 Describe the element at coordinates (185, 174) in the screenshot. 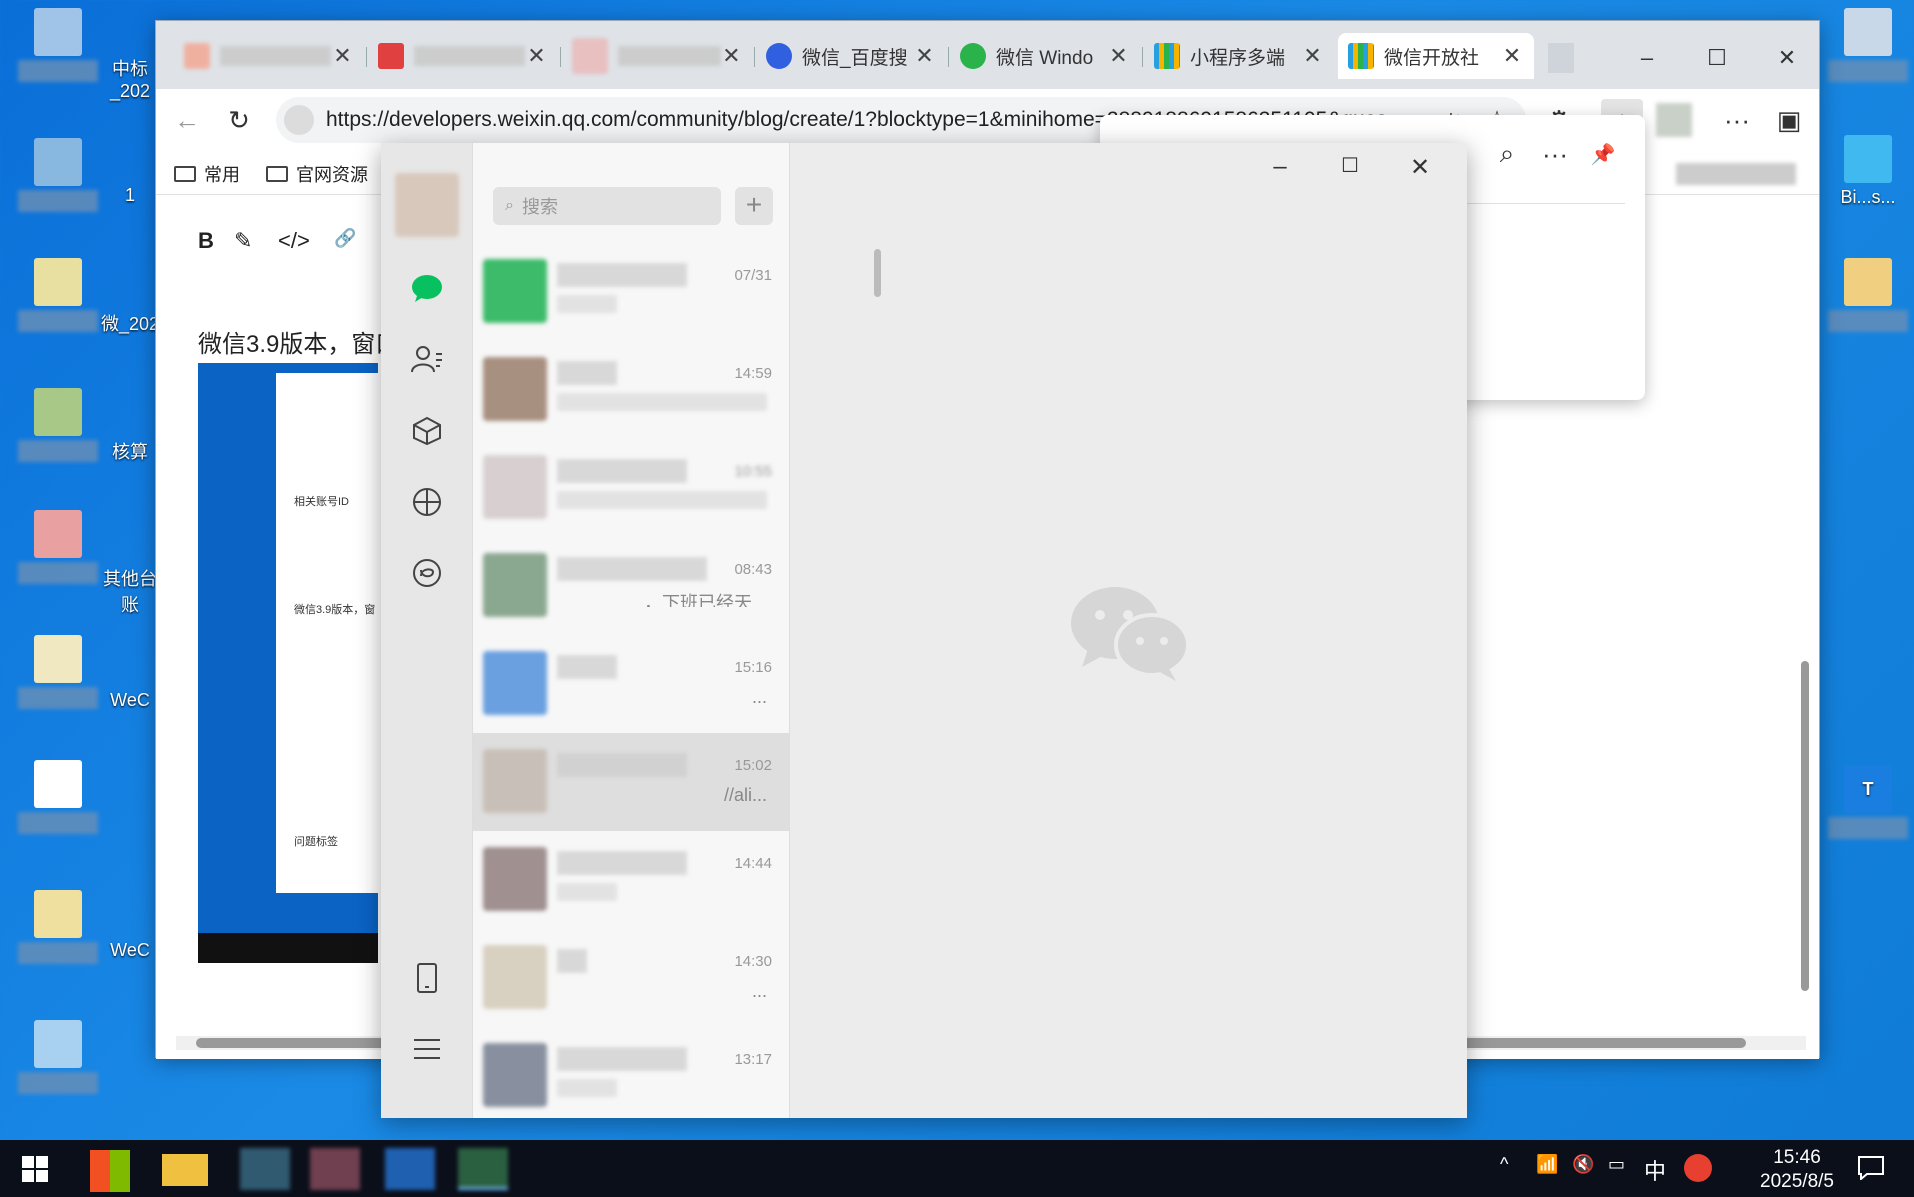

I see `folder-icon` at that location.